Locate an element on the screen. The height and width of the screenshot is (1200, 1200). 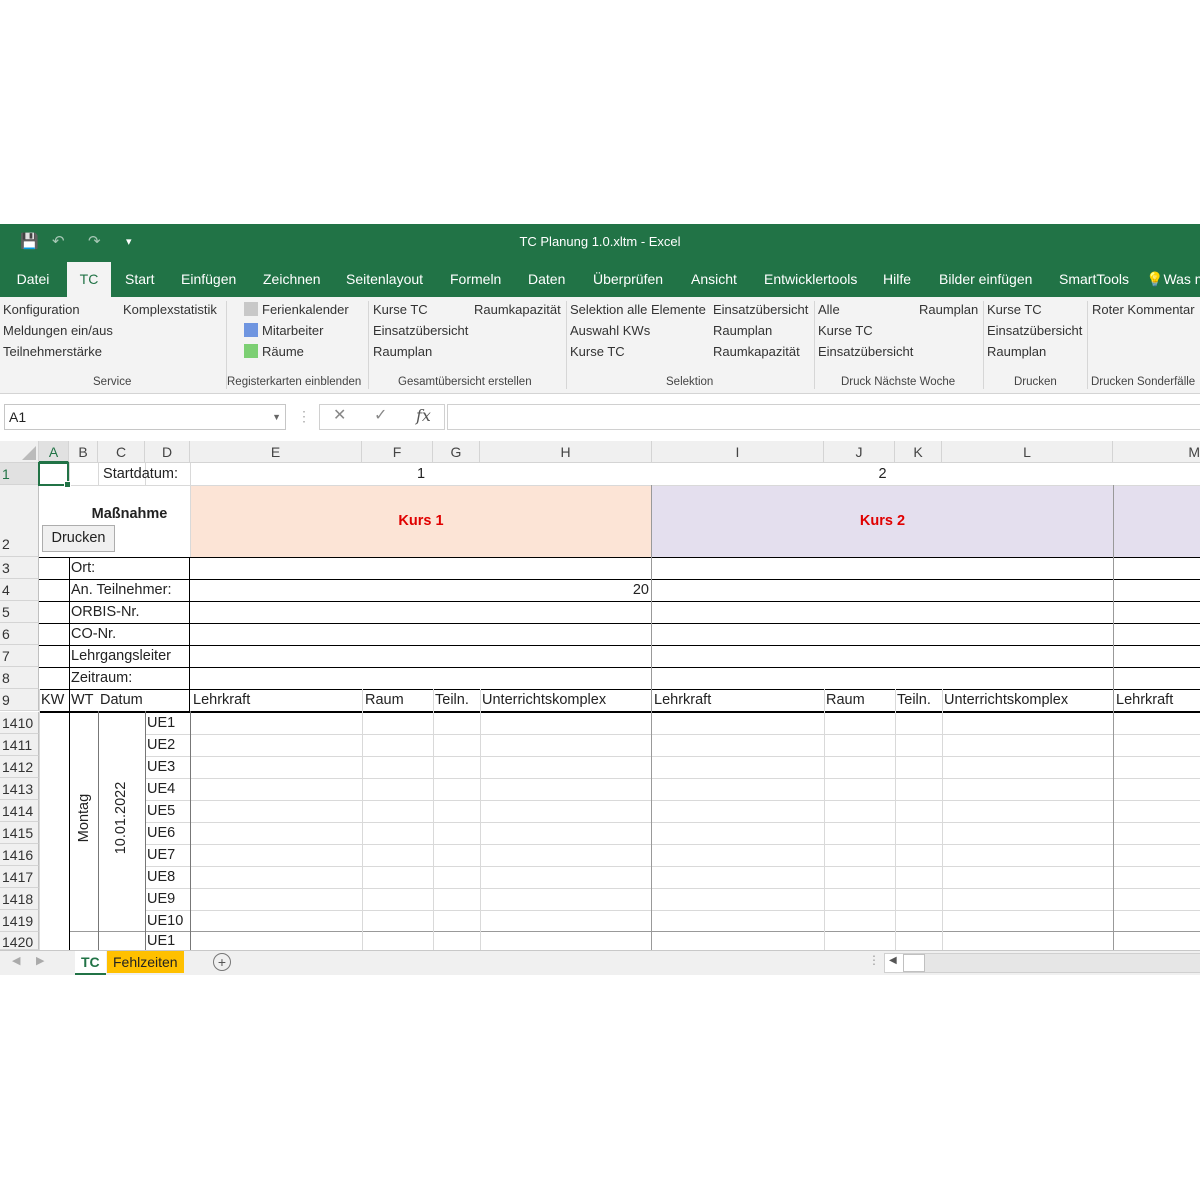
auswahl-kws-button: Auswahl KWs is located at coordinates (610, 330).